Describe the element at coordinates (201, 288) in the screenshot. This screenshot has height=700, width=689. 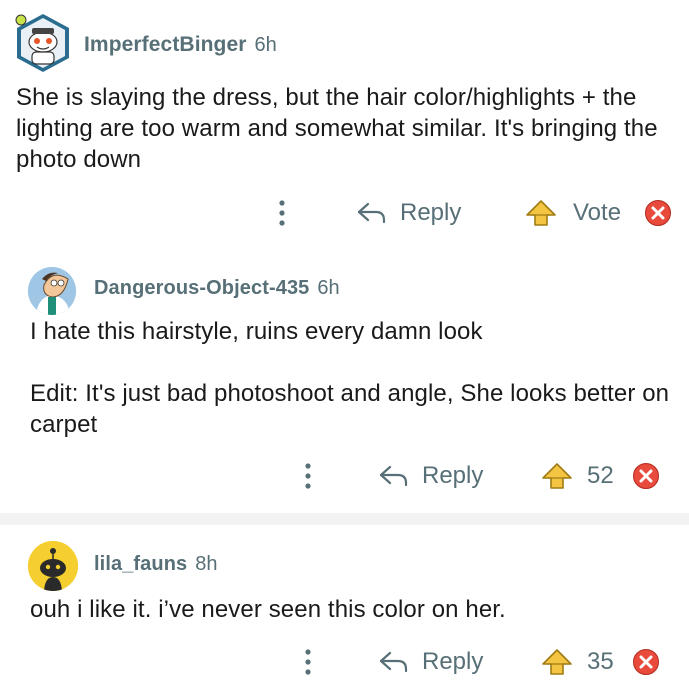
I see `username: Dangerous-Object-435` at that location.